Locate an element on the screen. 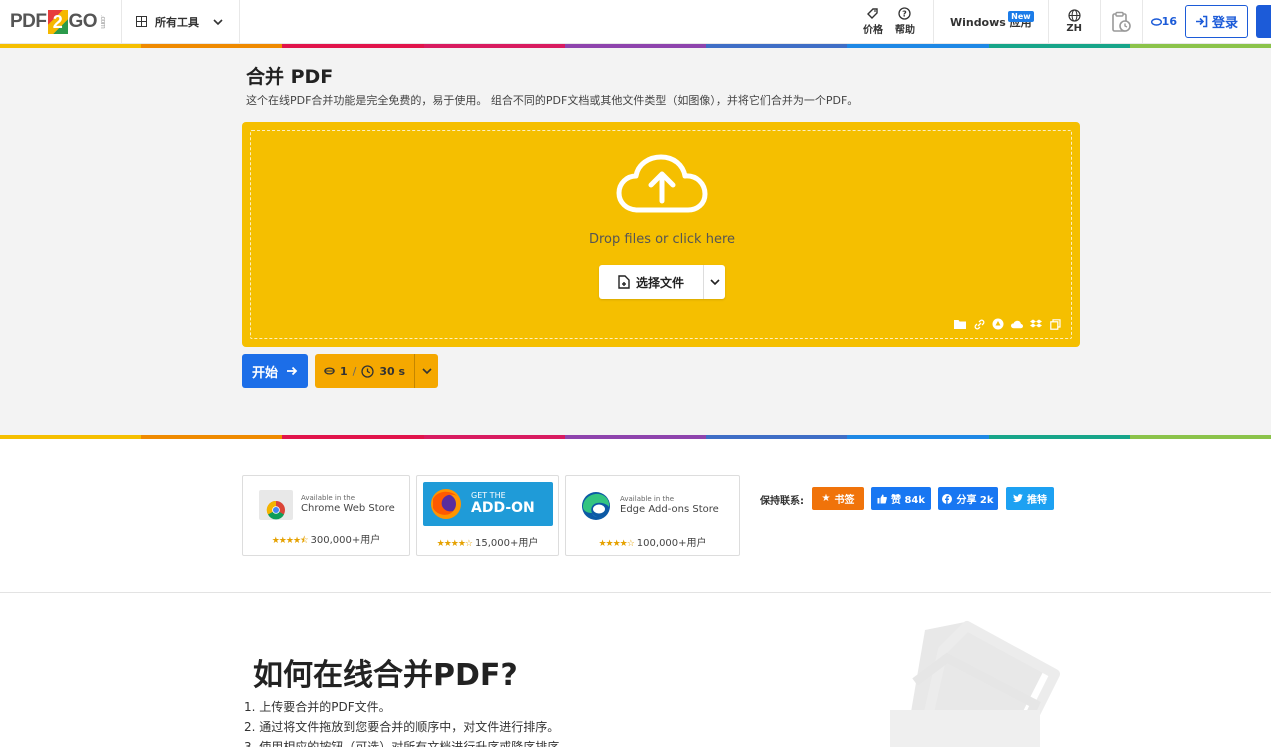 The height and width of the screenshot is (747, 1271). cloud-upload-icon is located at coordinates (662, 183).